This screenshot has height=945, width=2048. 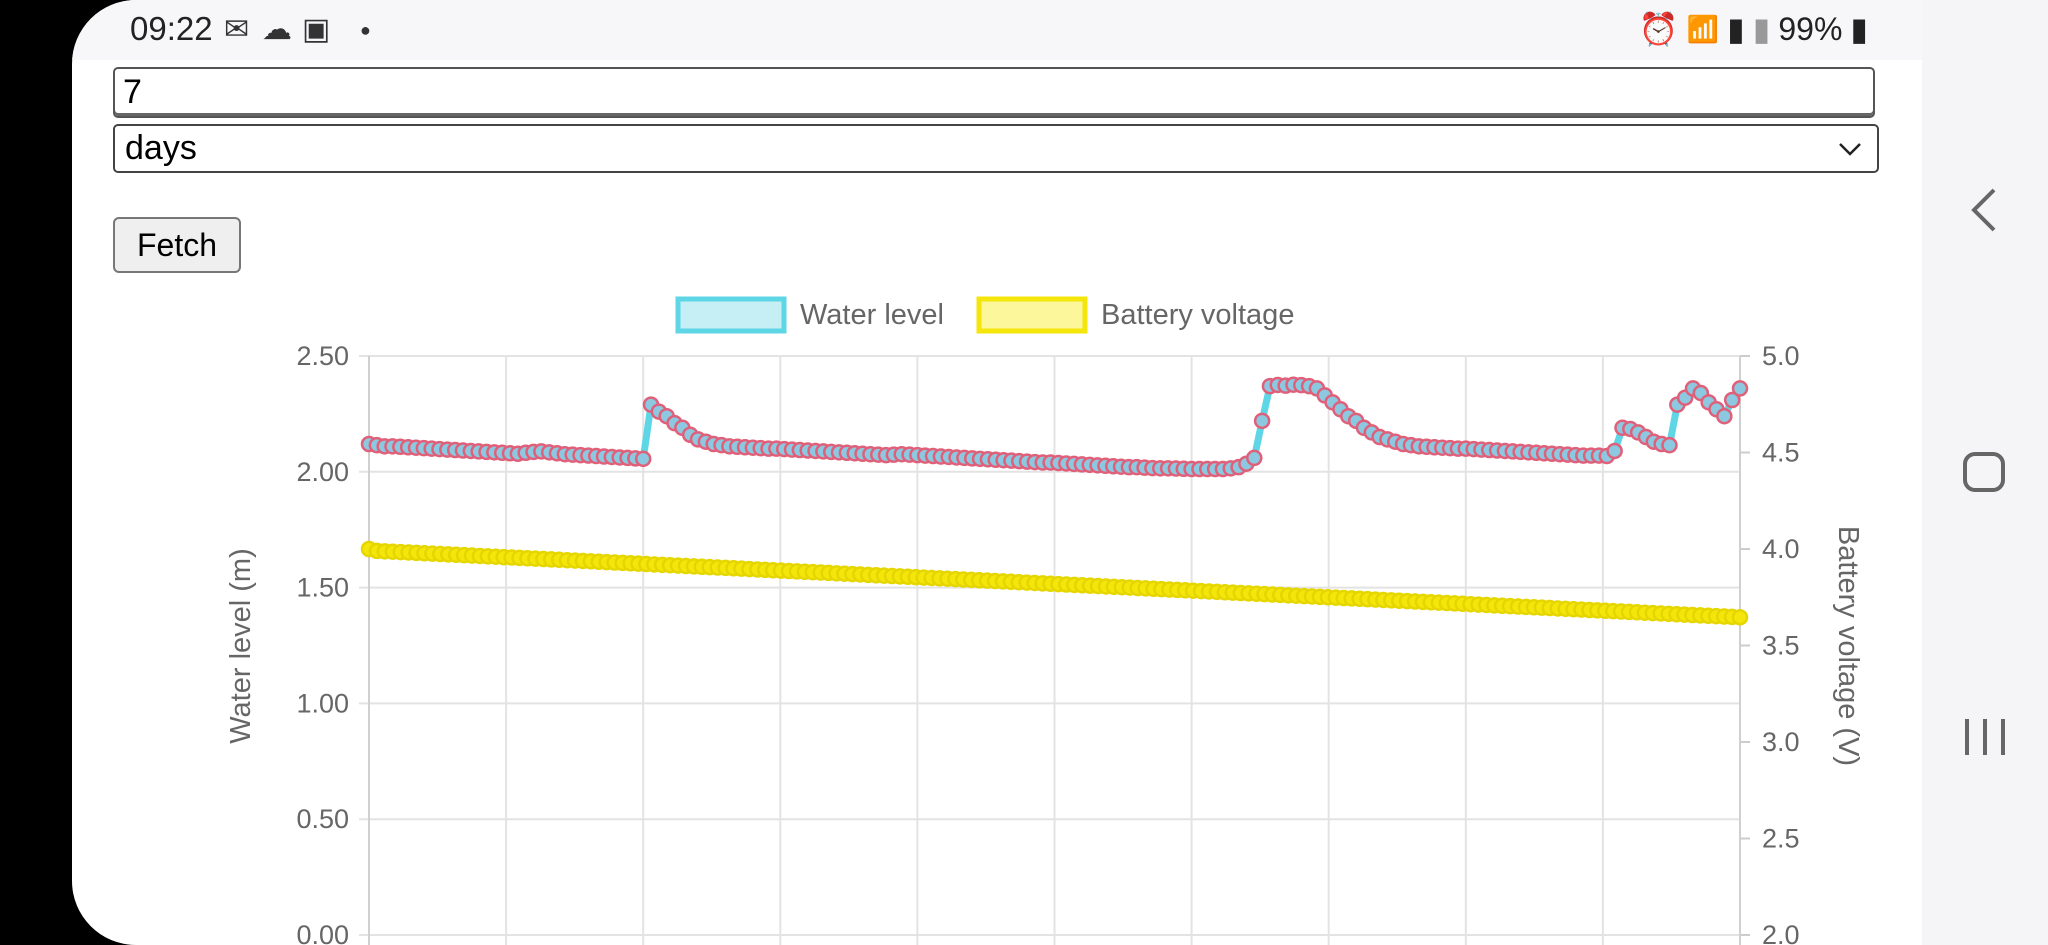 I want to click on y-left-tick: 2.50, so click(x=322, y=356).